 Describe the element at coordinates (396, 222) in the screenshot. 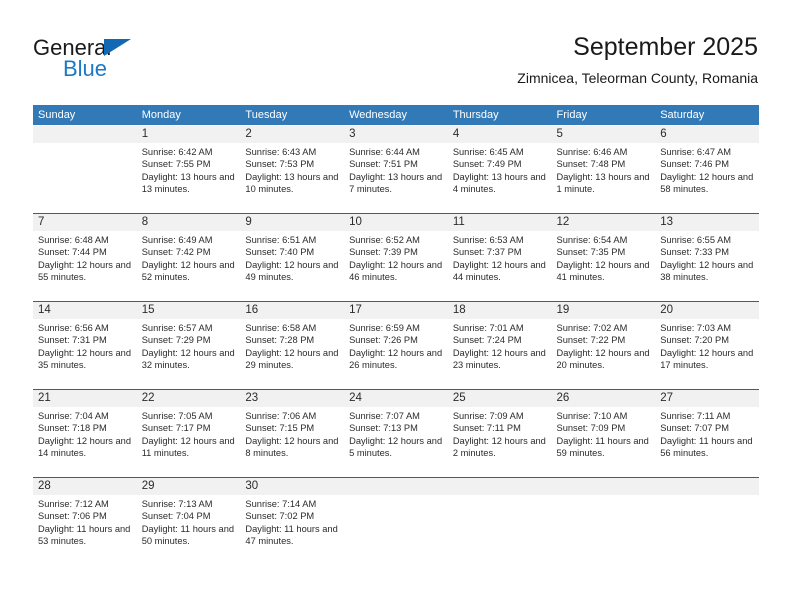

I see `day-number: 10` at that location.